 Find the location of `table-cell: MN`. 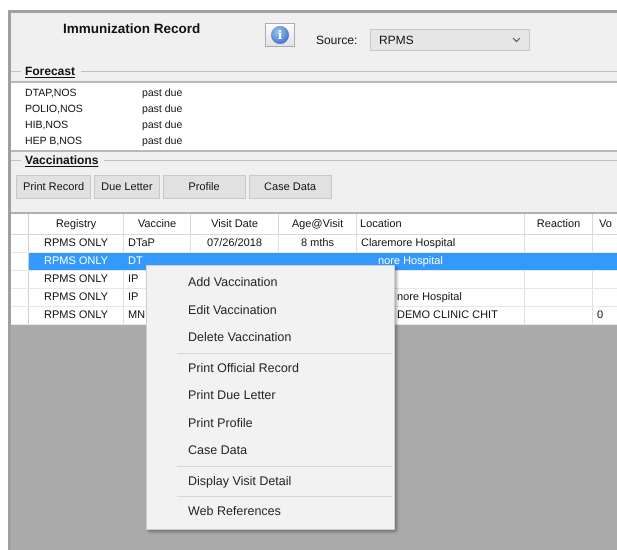

table-cell: MN is located at coordinates (137, 315).